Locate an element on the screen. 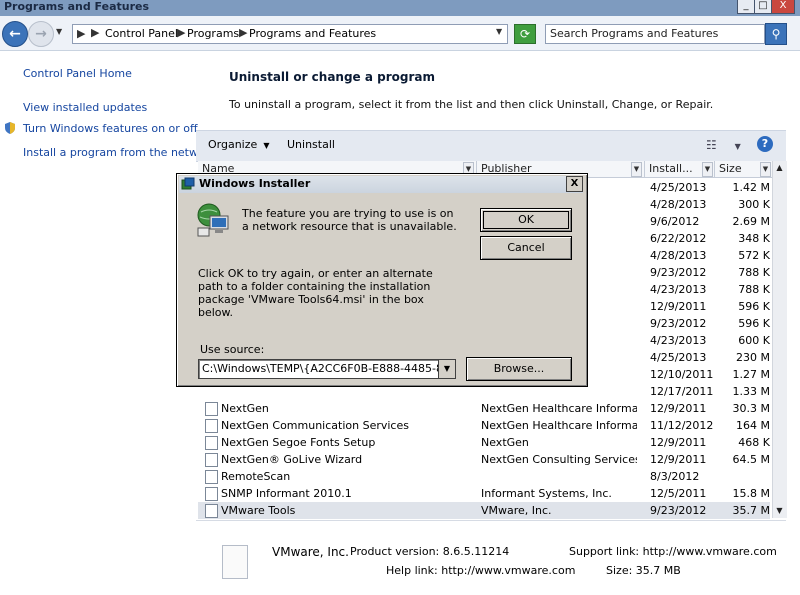 This screenshot has width=800, height=595. window-title-bar: Programs and Features is located at coordinates (400, 8).